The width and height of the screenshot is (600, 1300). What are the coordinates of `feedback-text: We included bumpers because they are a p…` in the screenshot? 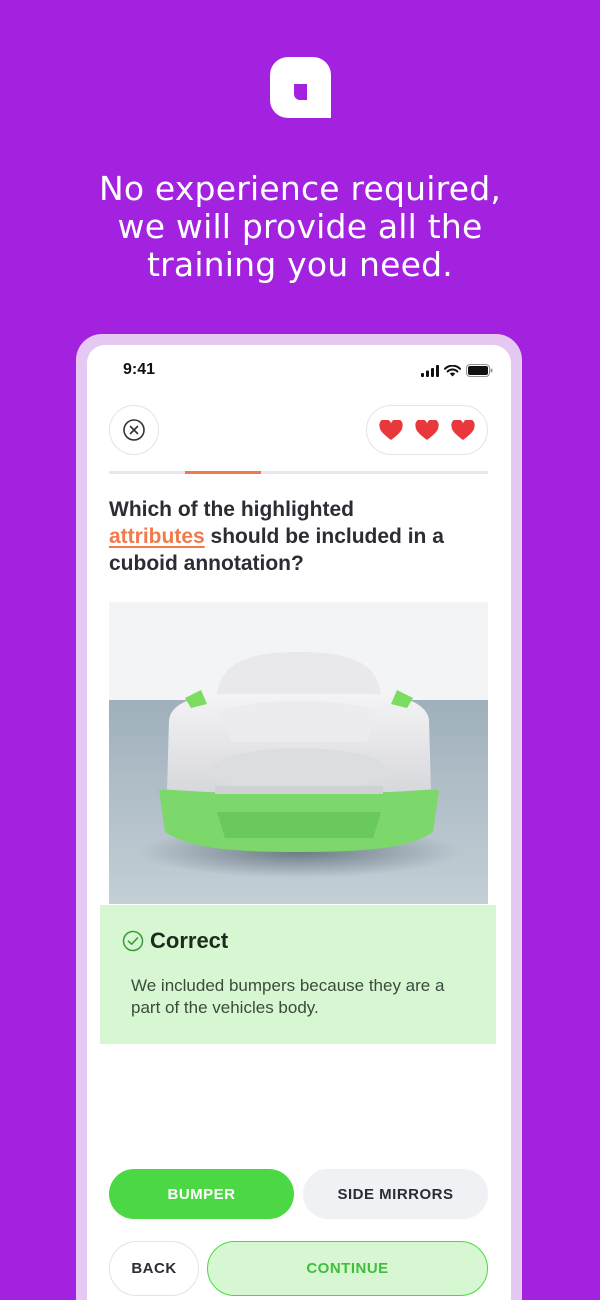 It's located at (288, 996).